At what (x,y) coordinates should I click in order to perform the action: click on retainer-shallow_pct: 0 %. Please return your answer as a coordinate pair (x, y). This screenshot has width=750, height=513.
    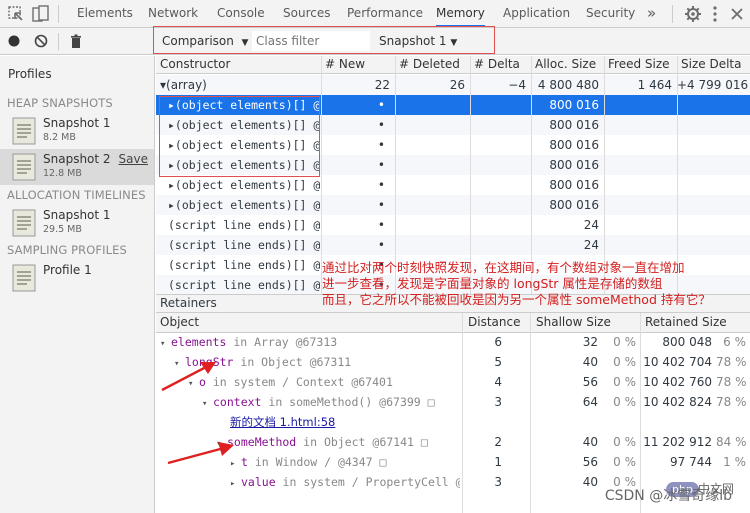
    Looking at the image, I should click on (624, 402).